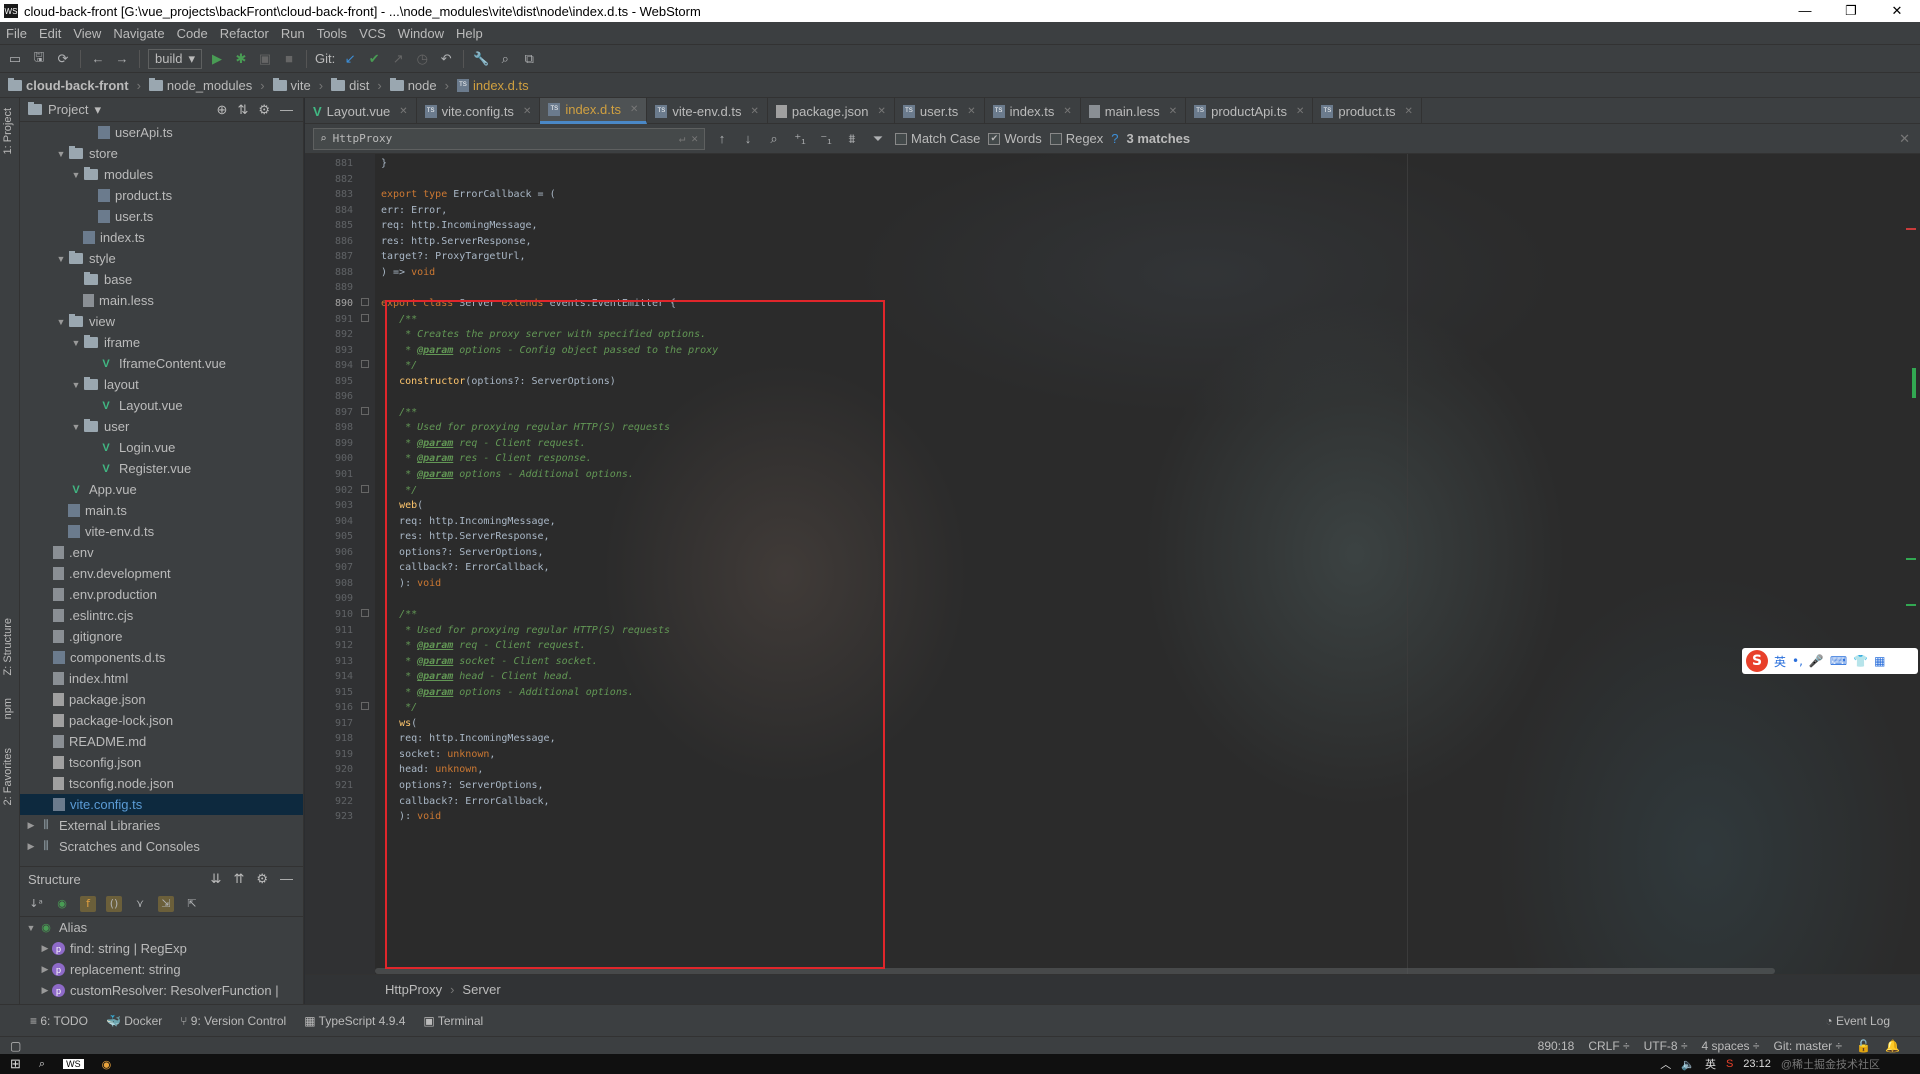 Image resolution: width=1920 pixels, height=1074 pixels. What do you see at coordinates (161, 969) in the screenshot?
I see `structure-item: ▶ p replacement: string` at bounding box center [161, 969].